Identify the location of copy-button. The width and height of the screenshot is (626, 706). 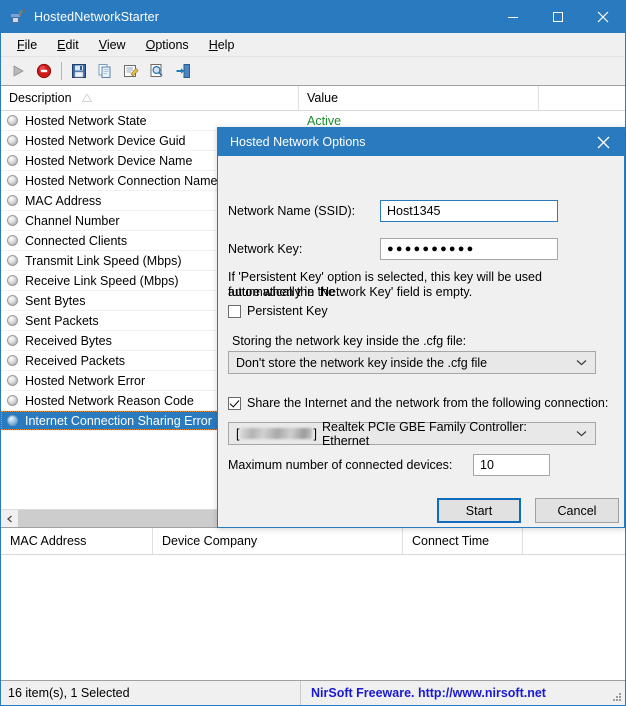
(105, 71).